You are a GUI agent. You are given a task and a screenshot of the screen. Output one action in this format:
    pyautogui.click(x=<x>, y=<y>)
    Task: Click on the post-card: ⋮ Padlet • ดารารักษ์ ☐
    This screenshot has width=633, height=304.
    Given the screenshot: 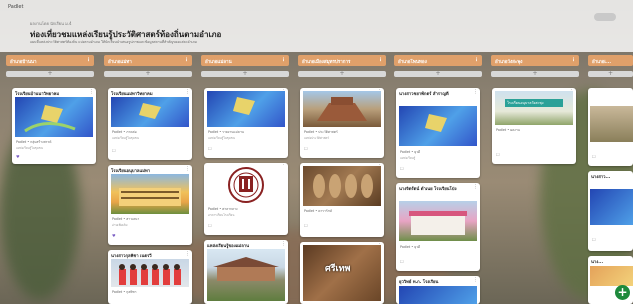 What is the action you would take?
    pyautogui.click(x=342, y=200)
    